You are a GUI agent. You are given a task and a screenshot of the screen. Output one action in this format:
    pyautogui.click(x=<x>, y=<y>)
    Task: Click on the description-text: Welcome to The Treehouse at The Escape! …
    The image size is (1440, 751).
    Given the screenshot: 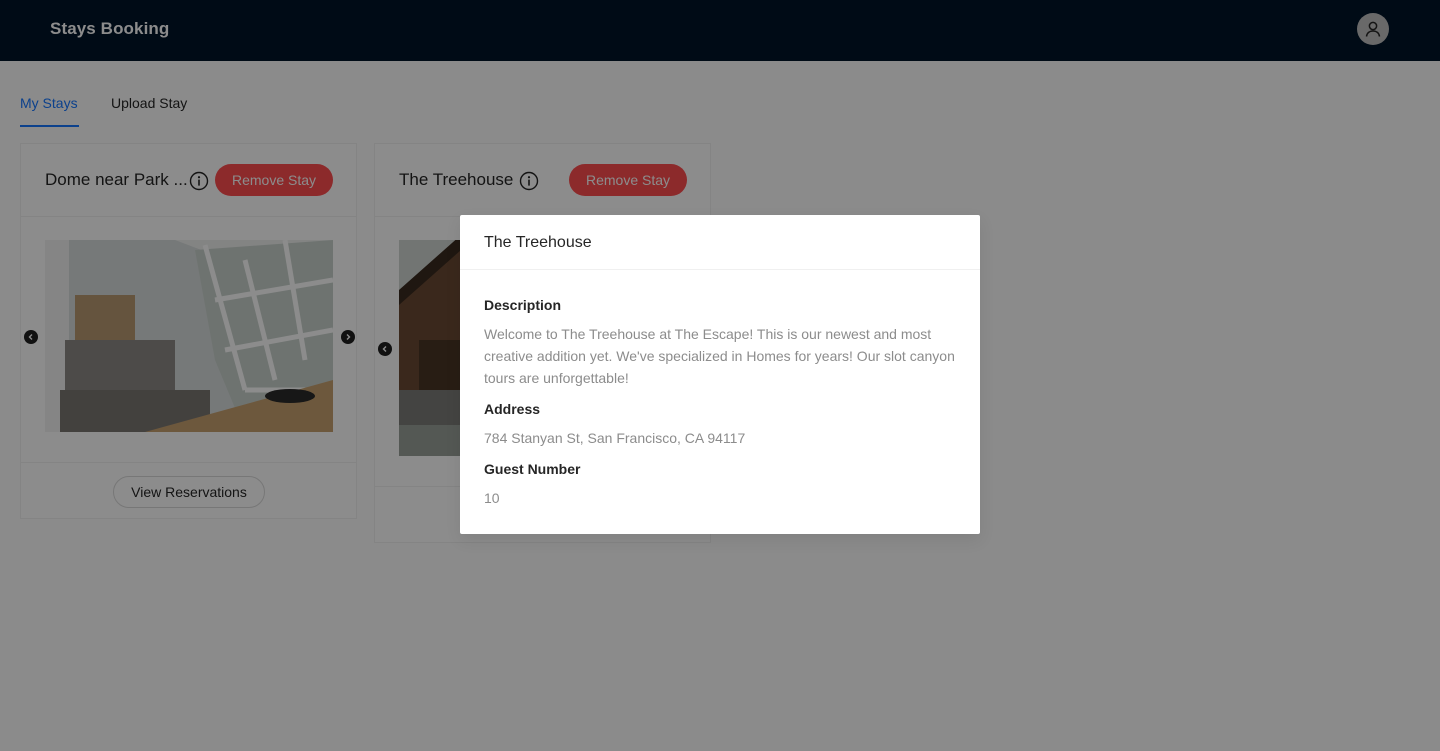 What is the action you would take?
    pyautogui.click(x=719, y=356)
    